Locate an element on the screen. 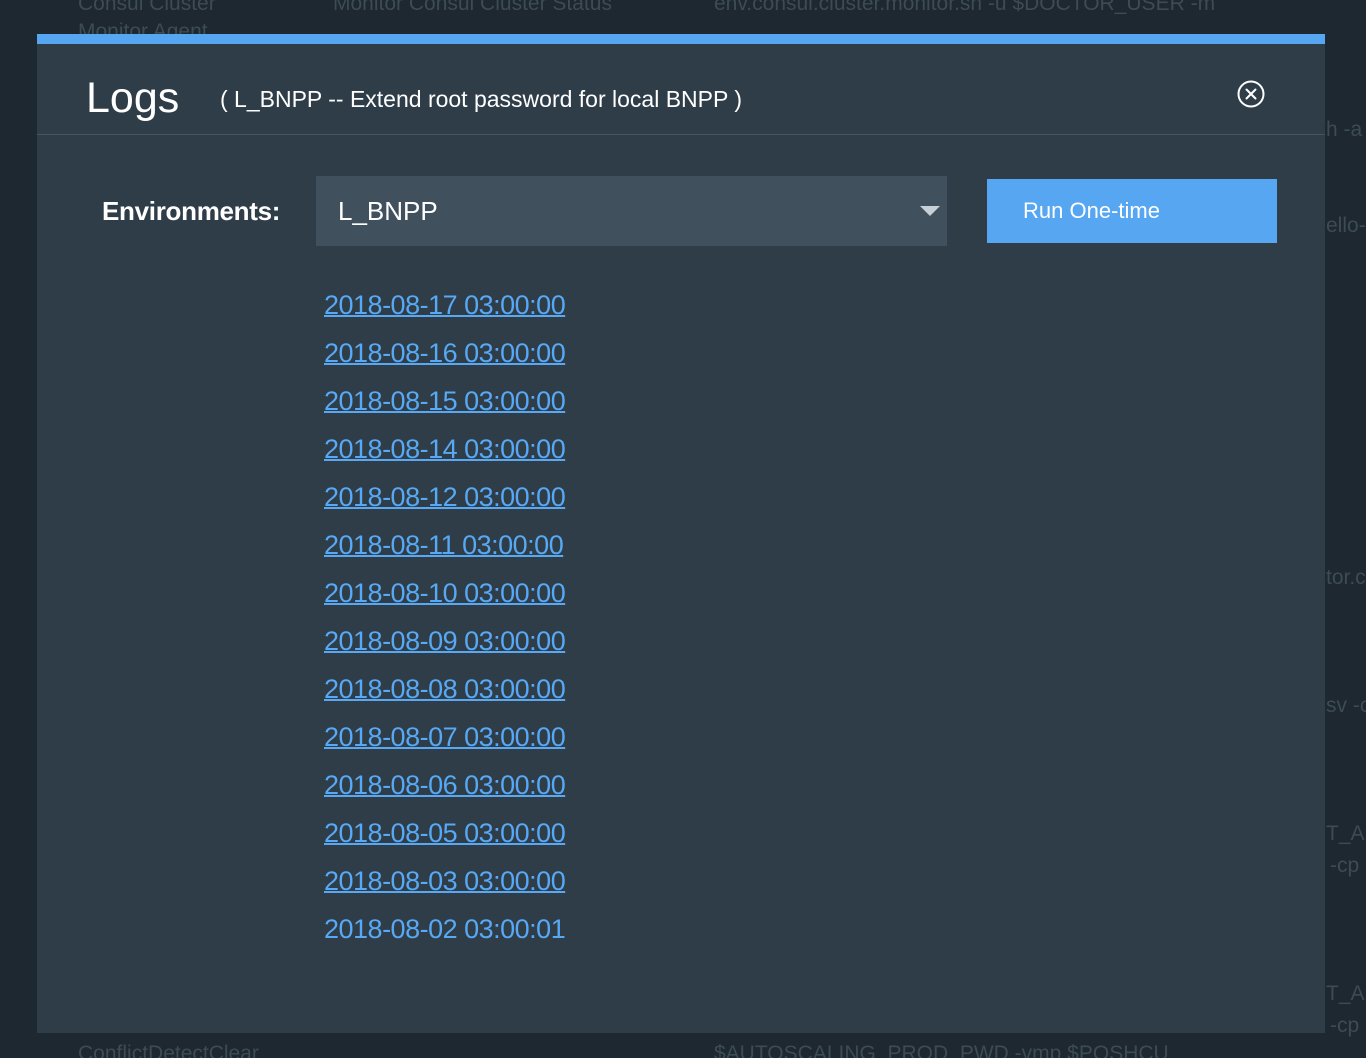 This screenshot has height=1058, width=1366. list-item: 2018-08-17 03:00:00 is located at coordinates (445, 314).